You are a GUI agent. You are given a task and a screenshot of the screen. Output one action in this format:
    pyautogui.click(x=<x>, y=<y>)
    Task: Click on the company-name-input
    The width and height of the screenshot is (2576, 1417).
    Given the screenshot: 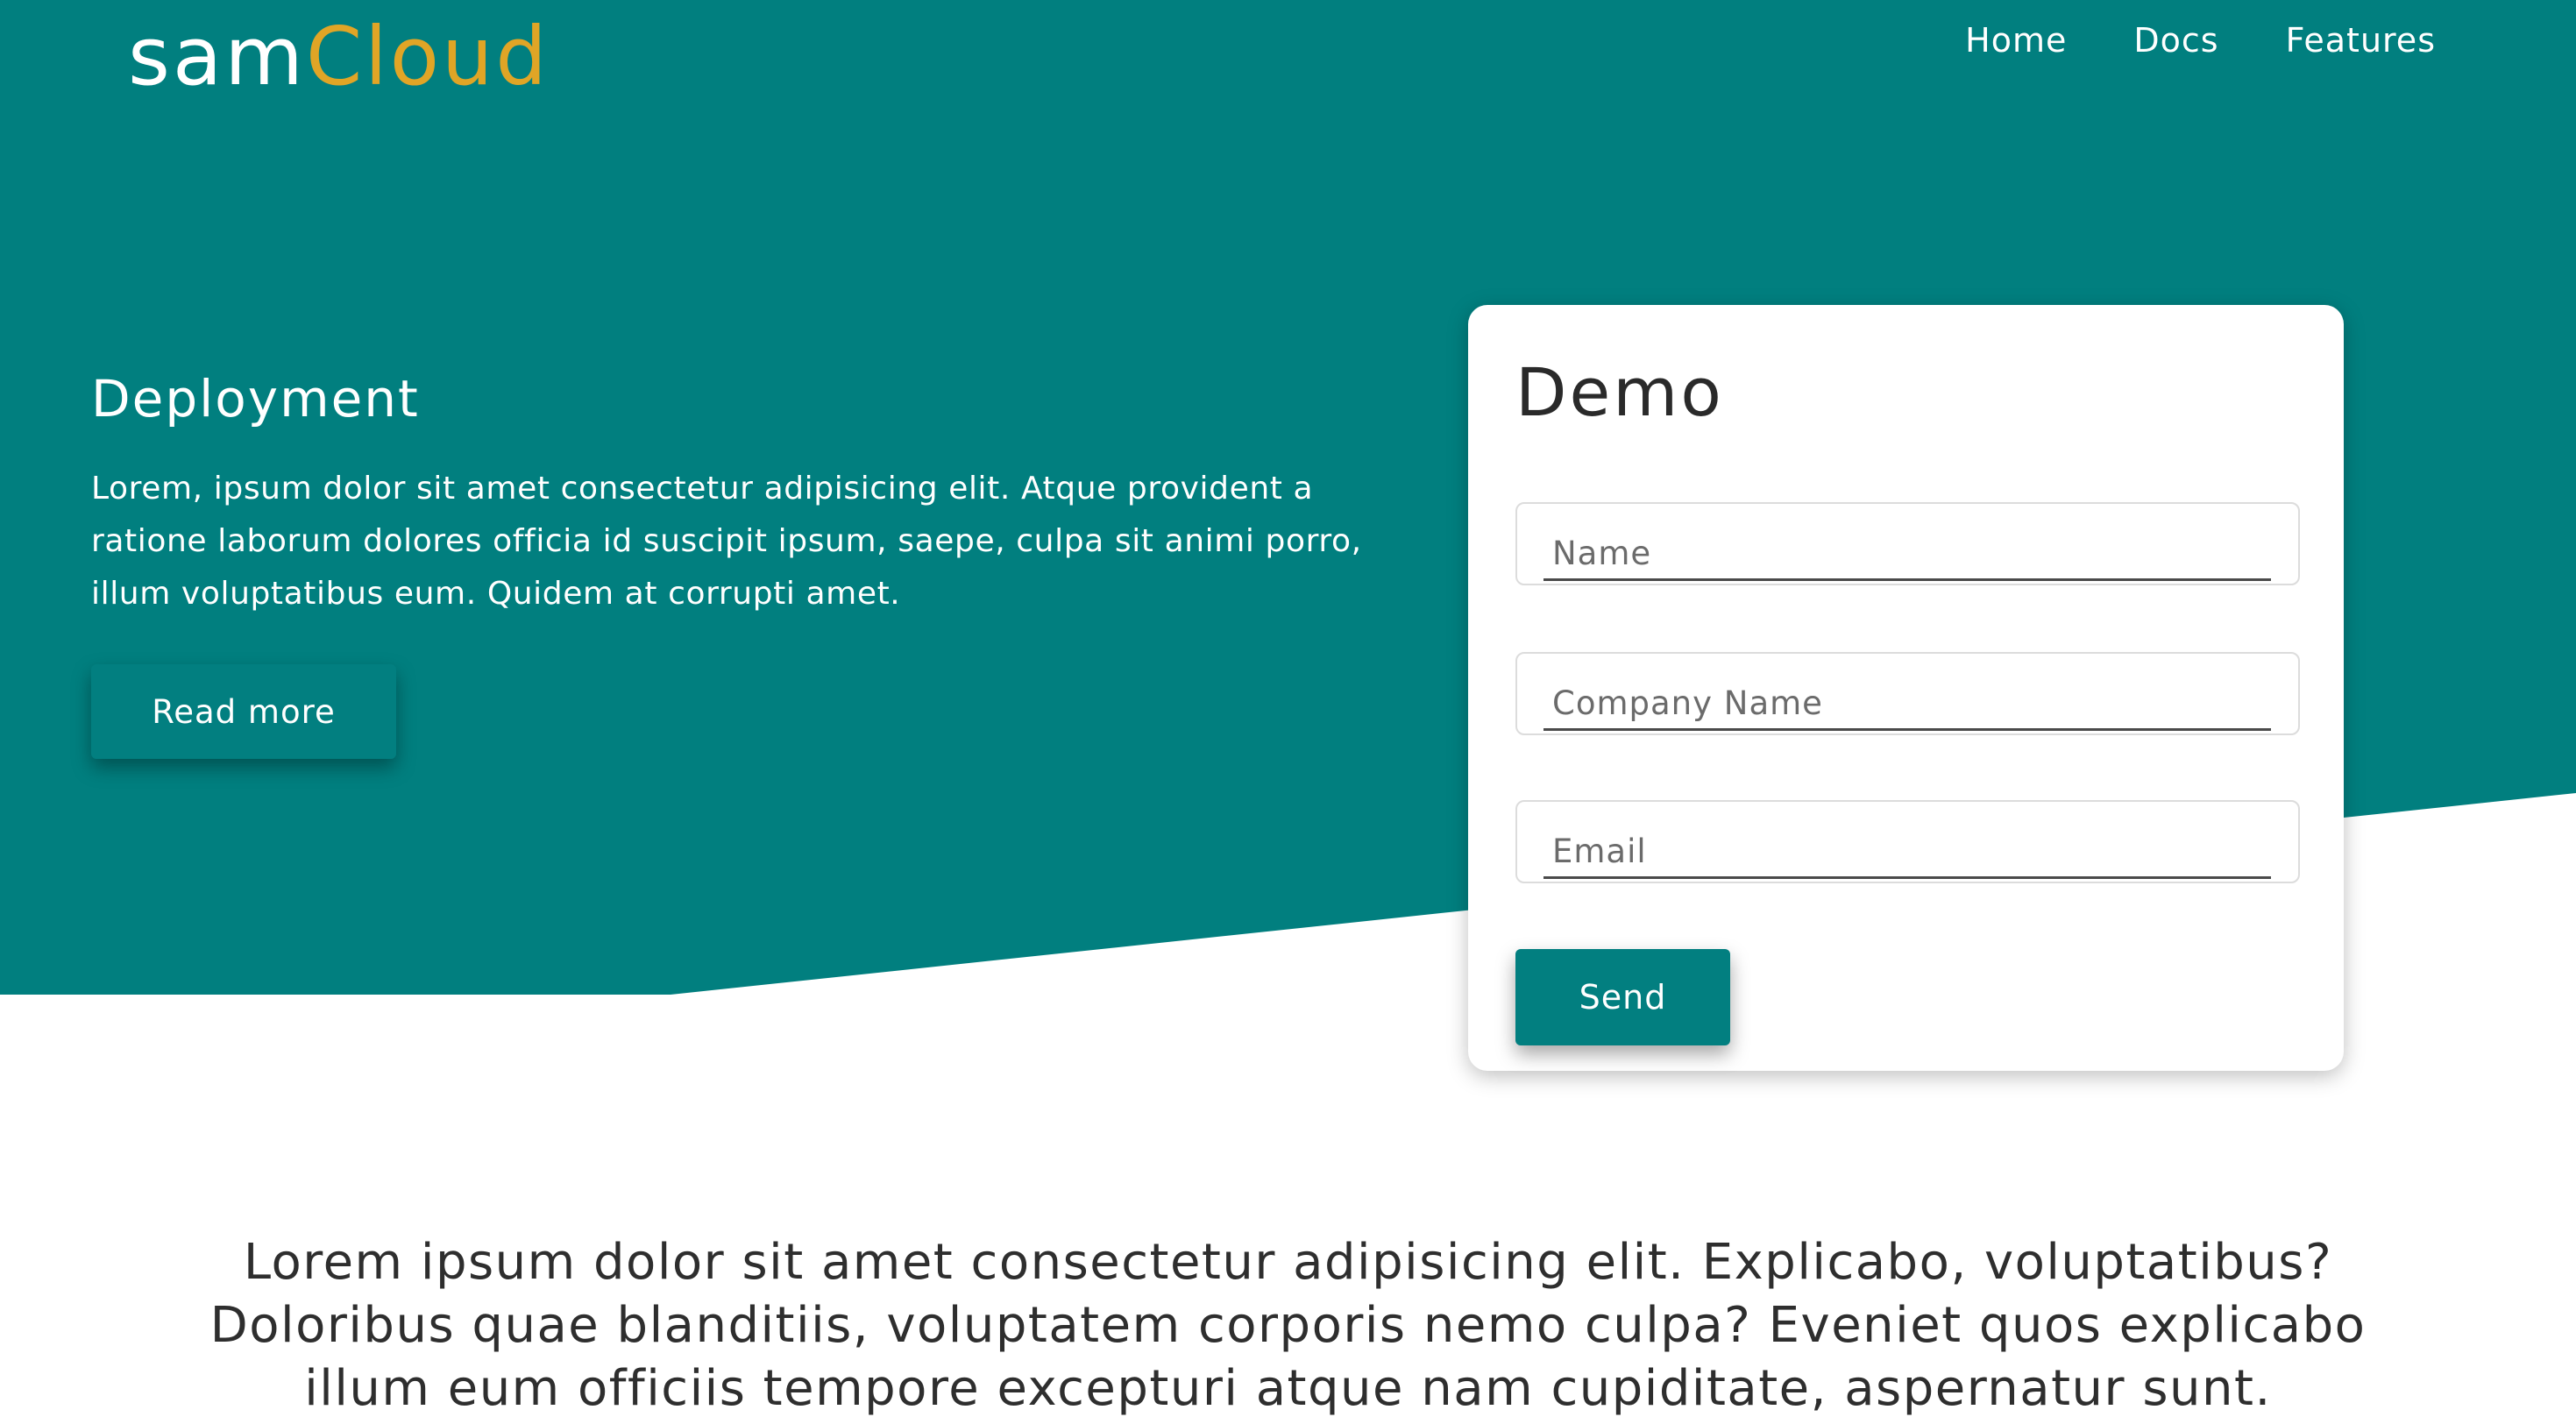 What is the action you would take?
    pyautogui.click(x=1907, y=701)
    